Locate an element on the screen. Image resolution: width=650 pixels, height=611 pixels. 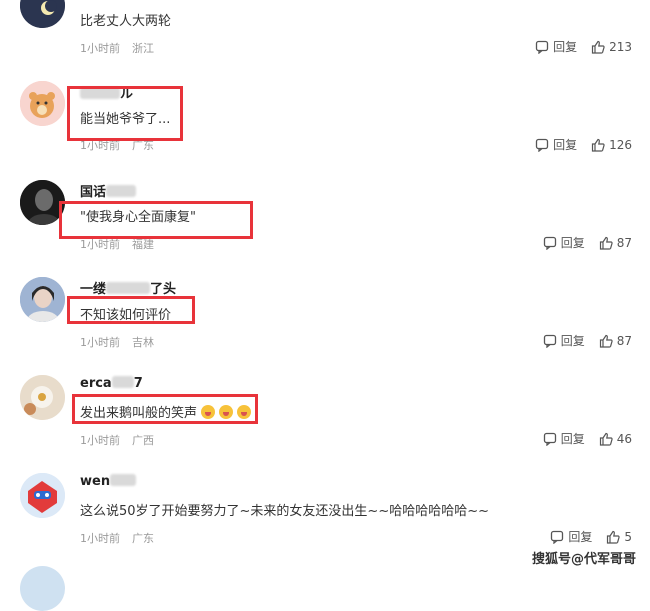
like-button: 46 is located at coordinates (615, 439).